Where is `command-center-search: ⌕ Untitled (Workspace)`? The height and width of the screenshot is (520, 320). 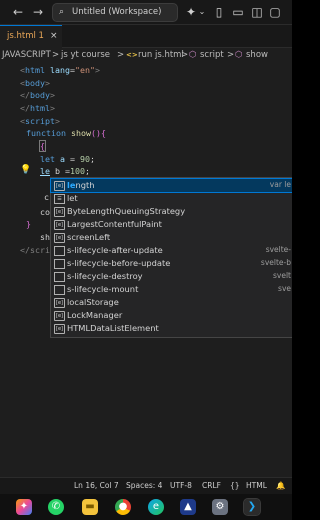
command-center-search: ⌕ Untitled (Workspace) is located at coordinates (115, 12).